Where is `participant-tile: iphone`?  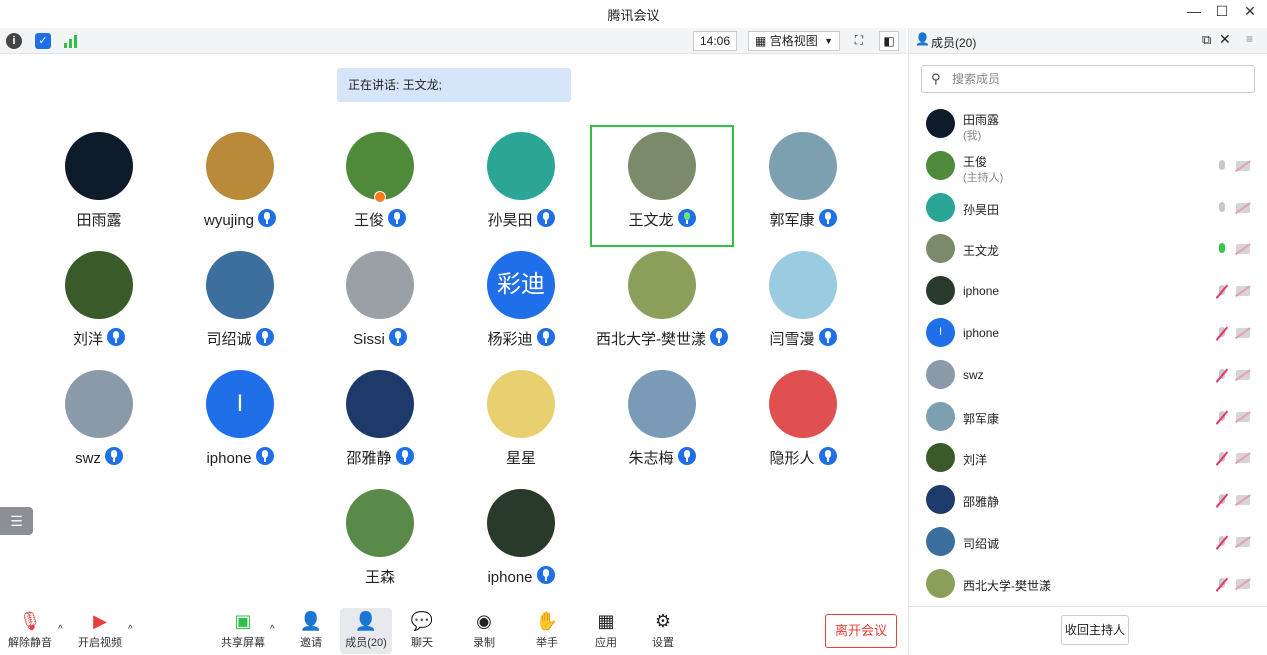 participant-tile: iphone is located at coordinates (521, 543).